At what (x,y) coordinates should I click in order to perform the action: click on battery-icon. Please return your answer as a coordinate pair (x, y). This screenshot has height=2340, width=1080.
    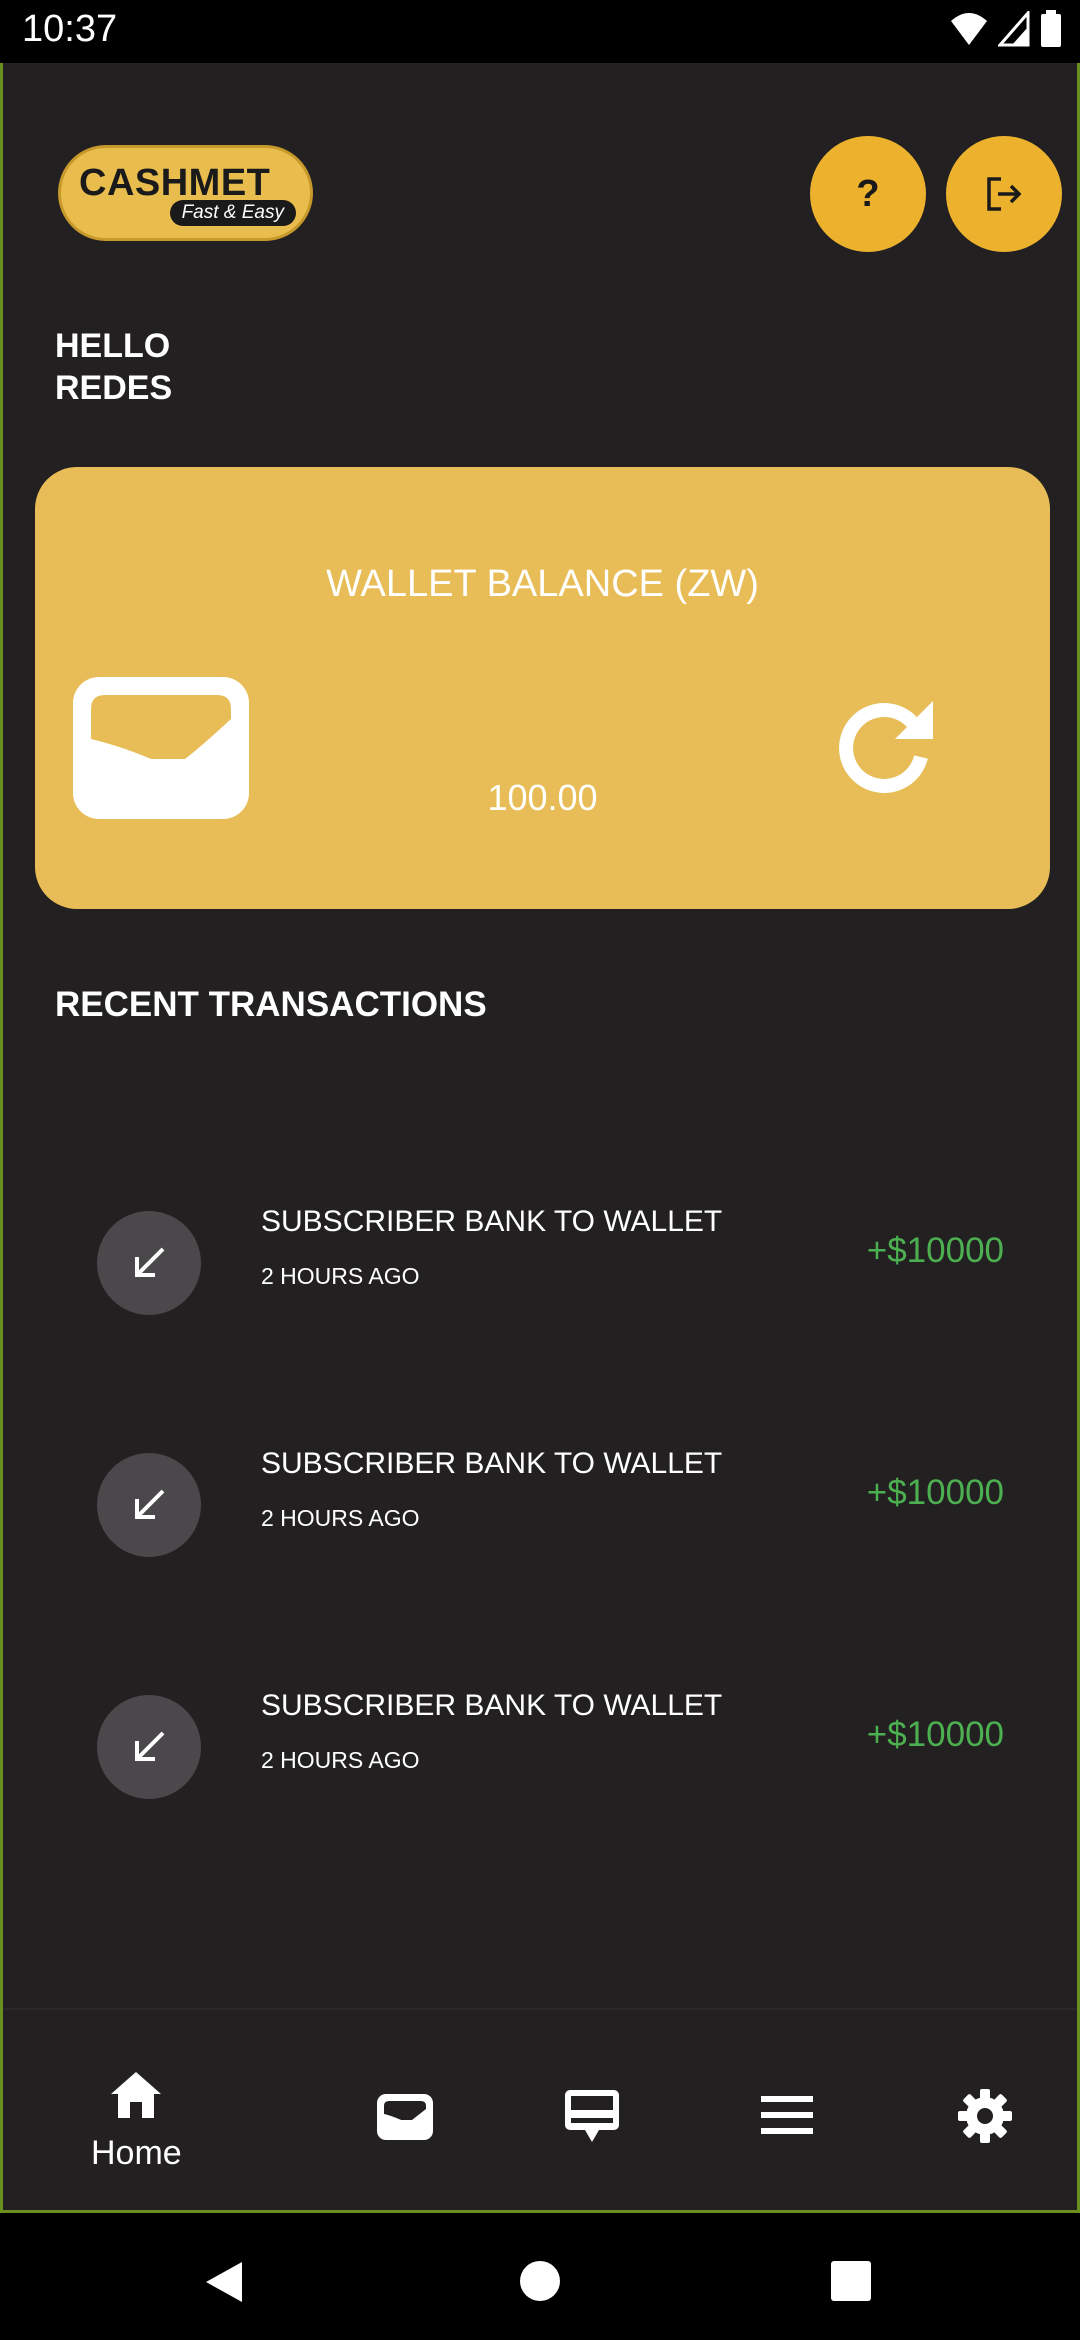
    Looking at the image, I should click on (1051, 28).